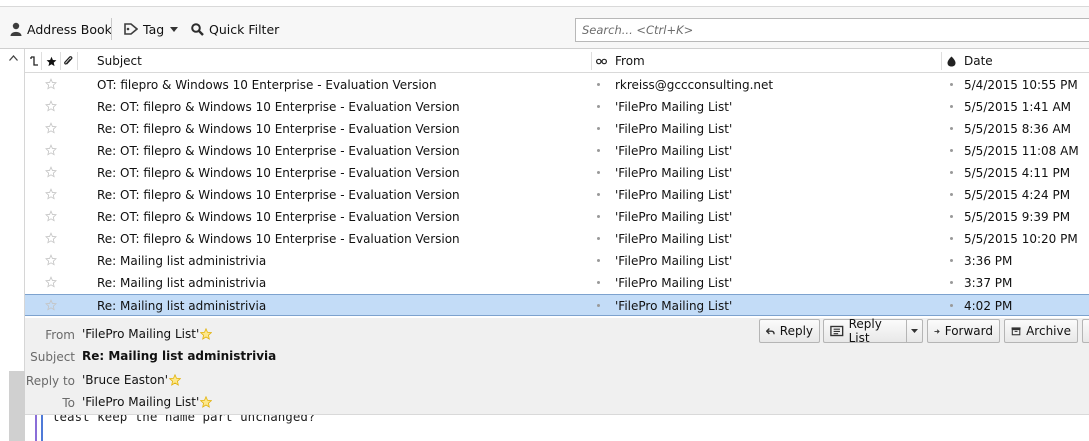 The width and height of the screenshot is (1089, 441). I want to click on to-address: 'FilePro Mailing List', so click(140, 402).